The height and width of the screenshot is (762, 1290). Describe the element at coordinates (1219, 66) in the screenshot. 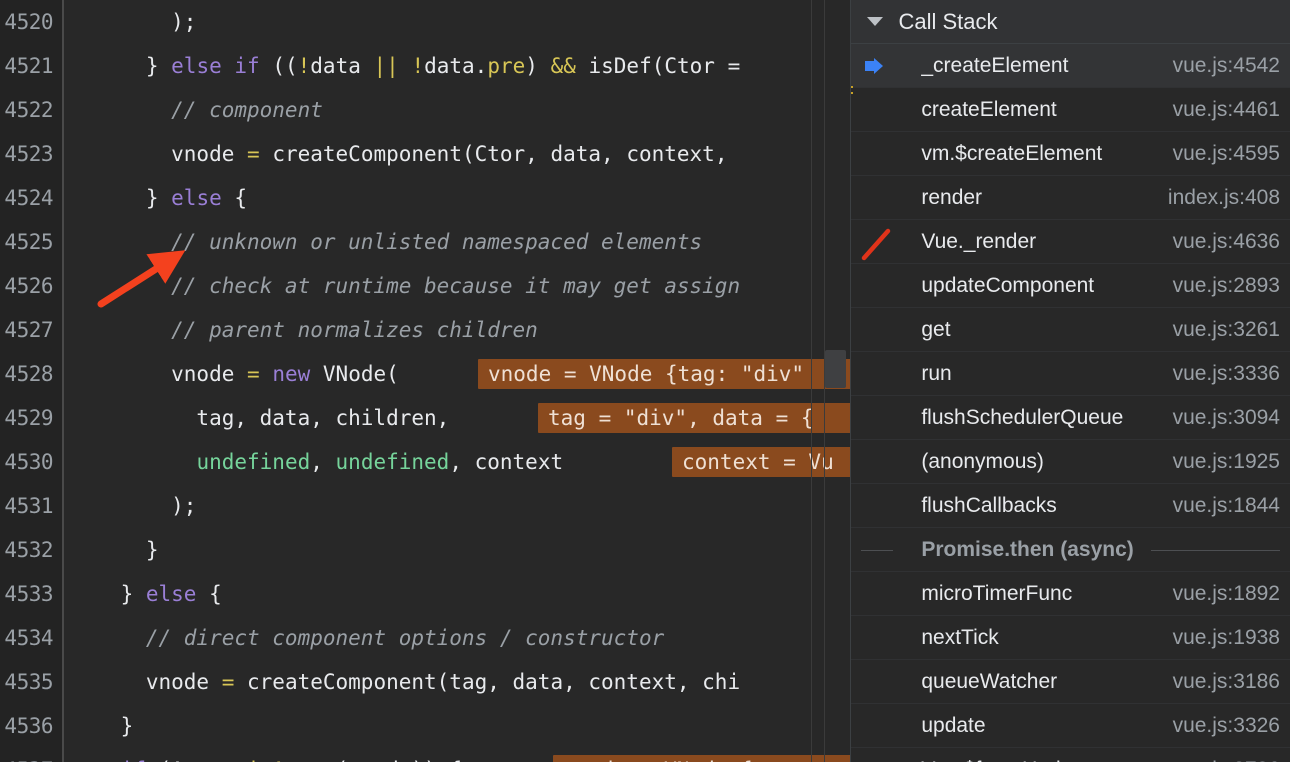

I see `call-stack-source-location: vue.js:4542` at that location.